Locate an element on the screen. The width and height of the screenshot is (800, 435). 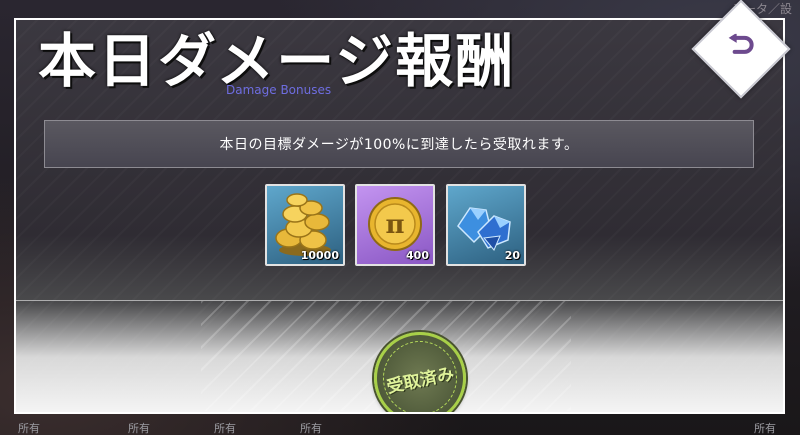
reward-item-token: π 400 is located at coordinates (395, 225).